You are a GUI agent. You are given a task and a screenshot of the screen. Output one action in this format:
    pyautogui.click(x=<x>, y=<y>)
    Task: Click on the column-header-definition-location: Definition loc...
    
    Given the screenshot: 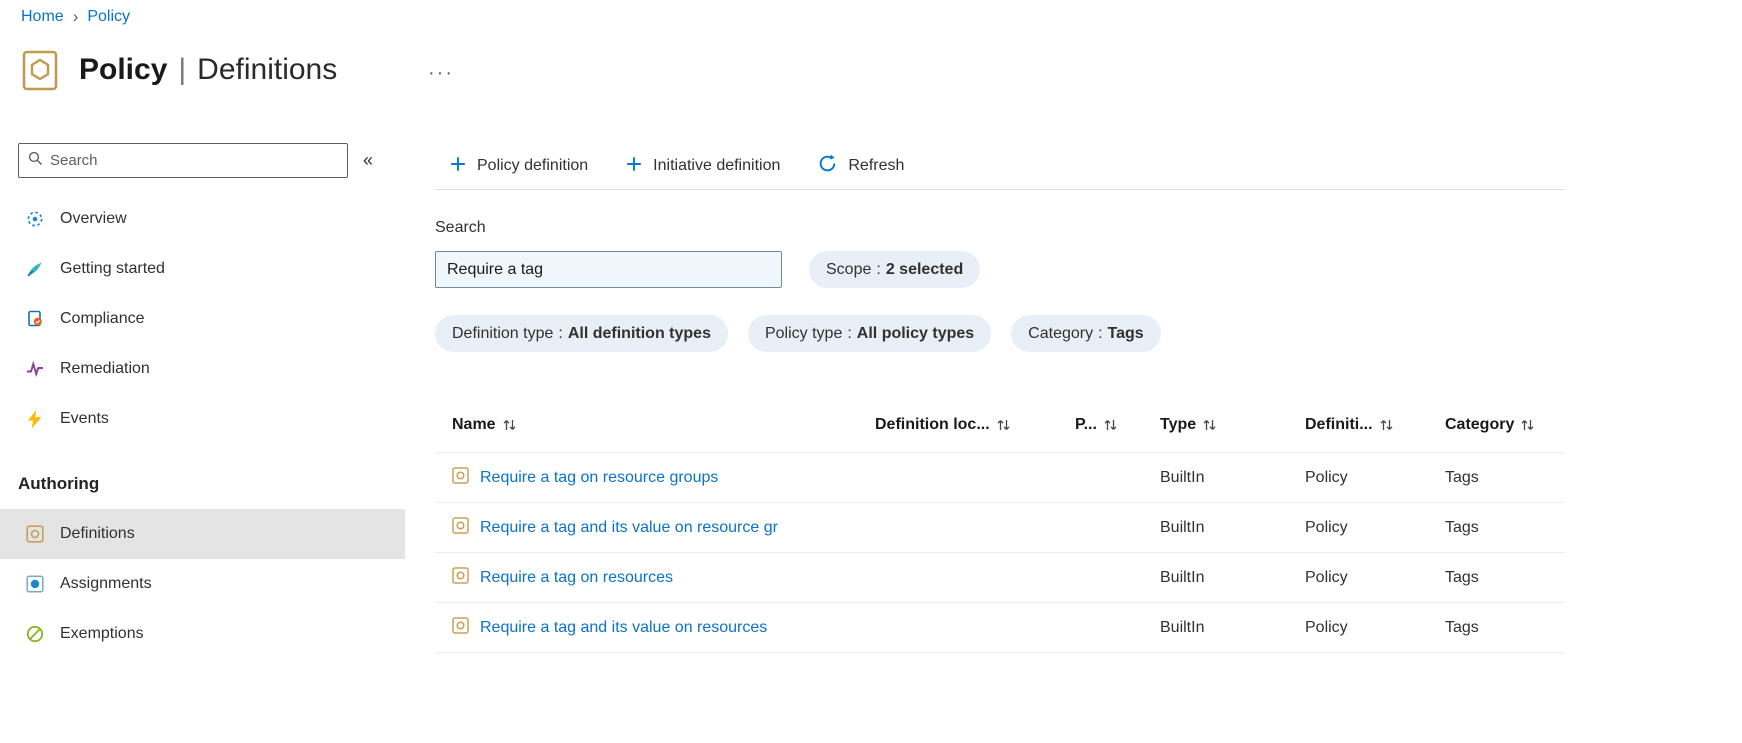 What is the action you would take?
    pyautogui.click(x=975, y=425)
    